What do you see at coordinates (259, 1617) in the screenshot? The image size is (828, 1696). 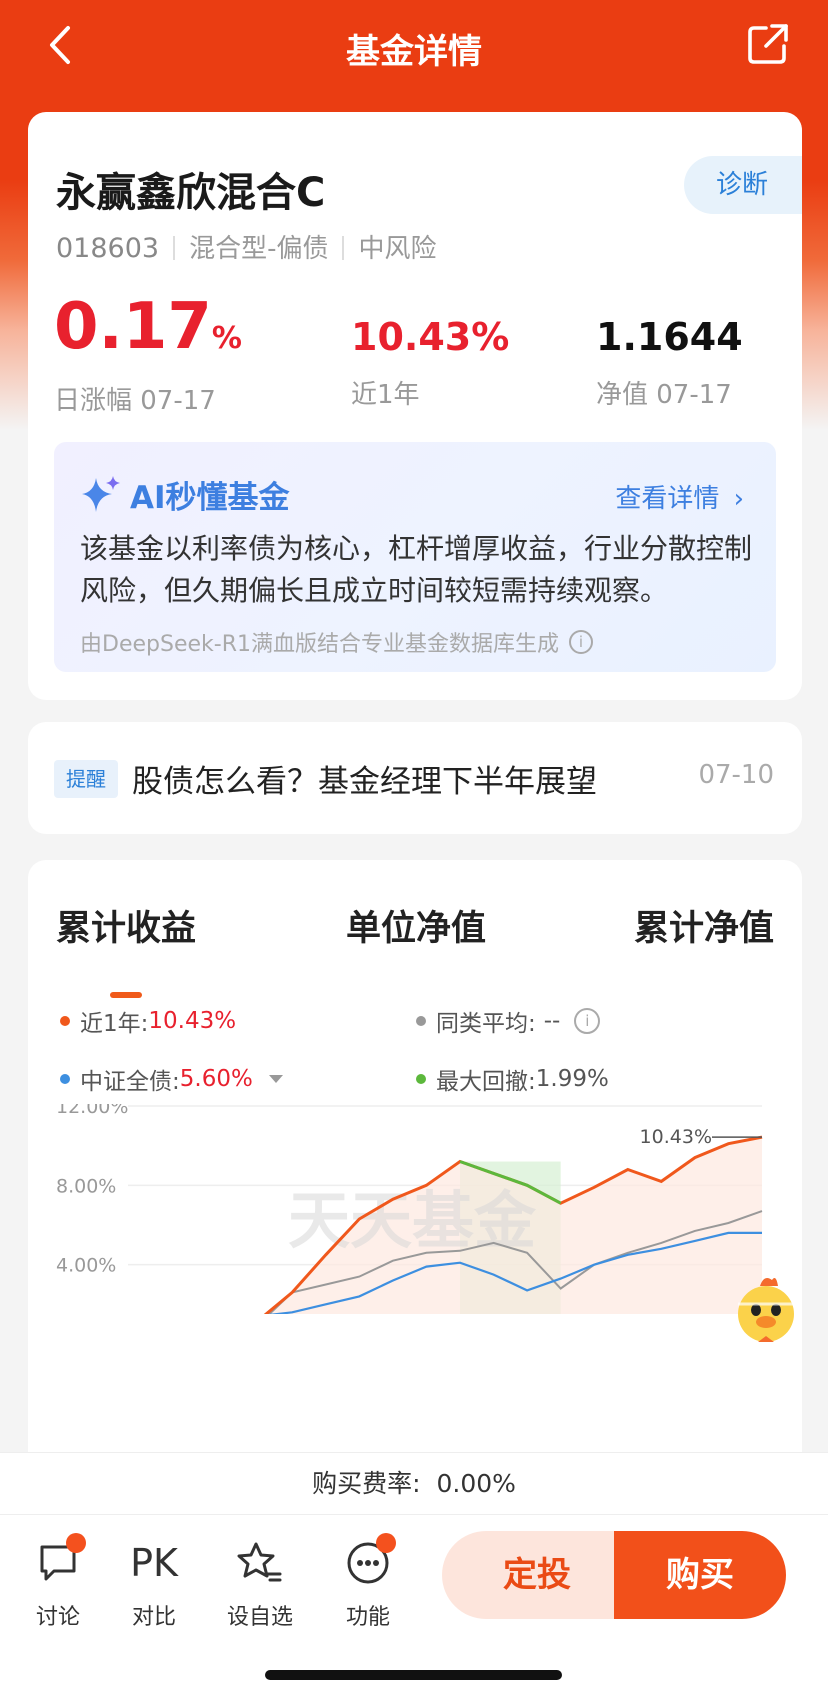 I see `watchlist-label: 设自选` at bounding box center [259, 1617].